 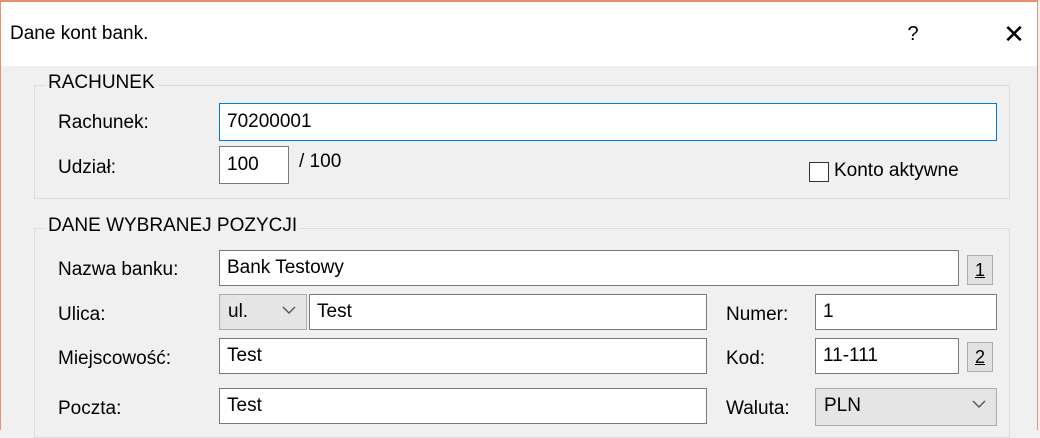 I want to click on waluta-select: PLN, so click(x=906, y=407).